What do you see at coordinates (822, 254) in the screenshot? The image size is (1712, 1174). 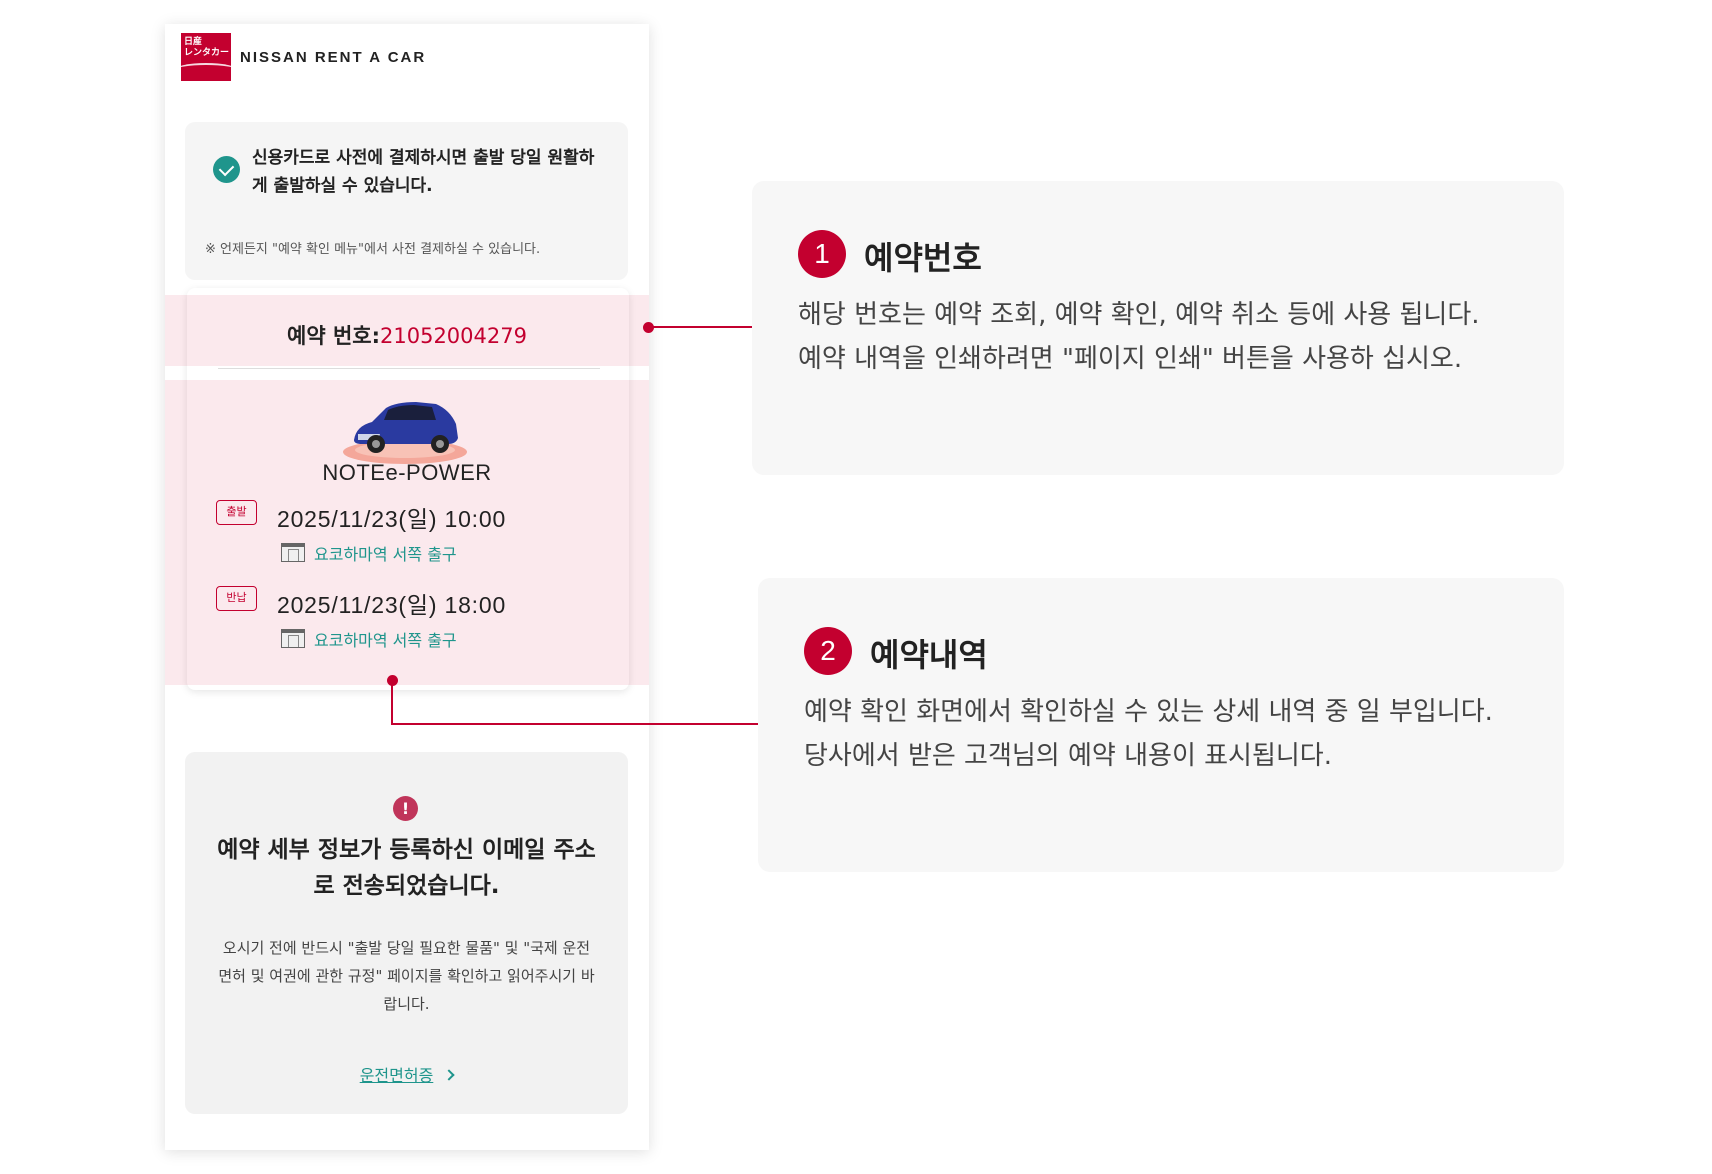 I see `callout-1-badge: 1` at bounding box center [822, 254].